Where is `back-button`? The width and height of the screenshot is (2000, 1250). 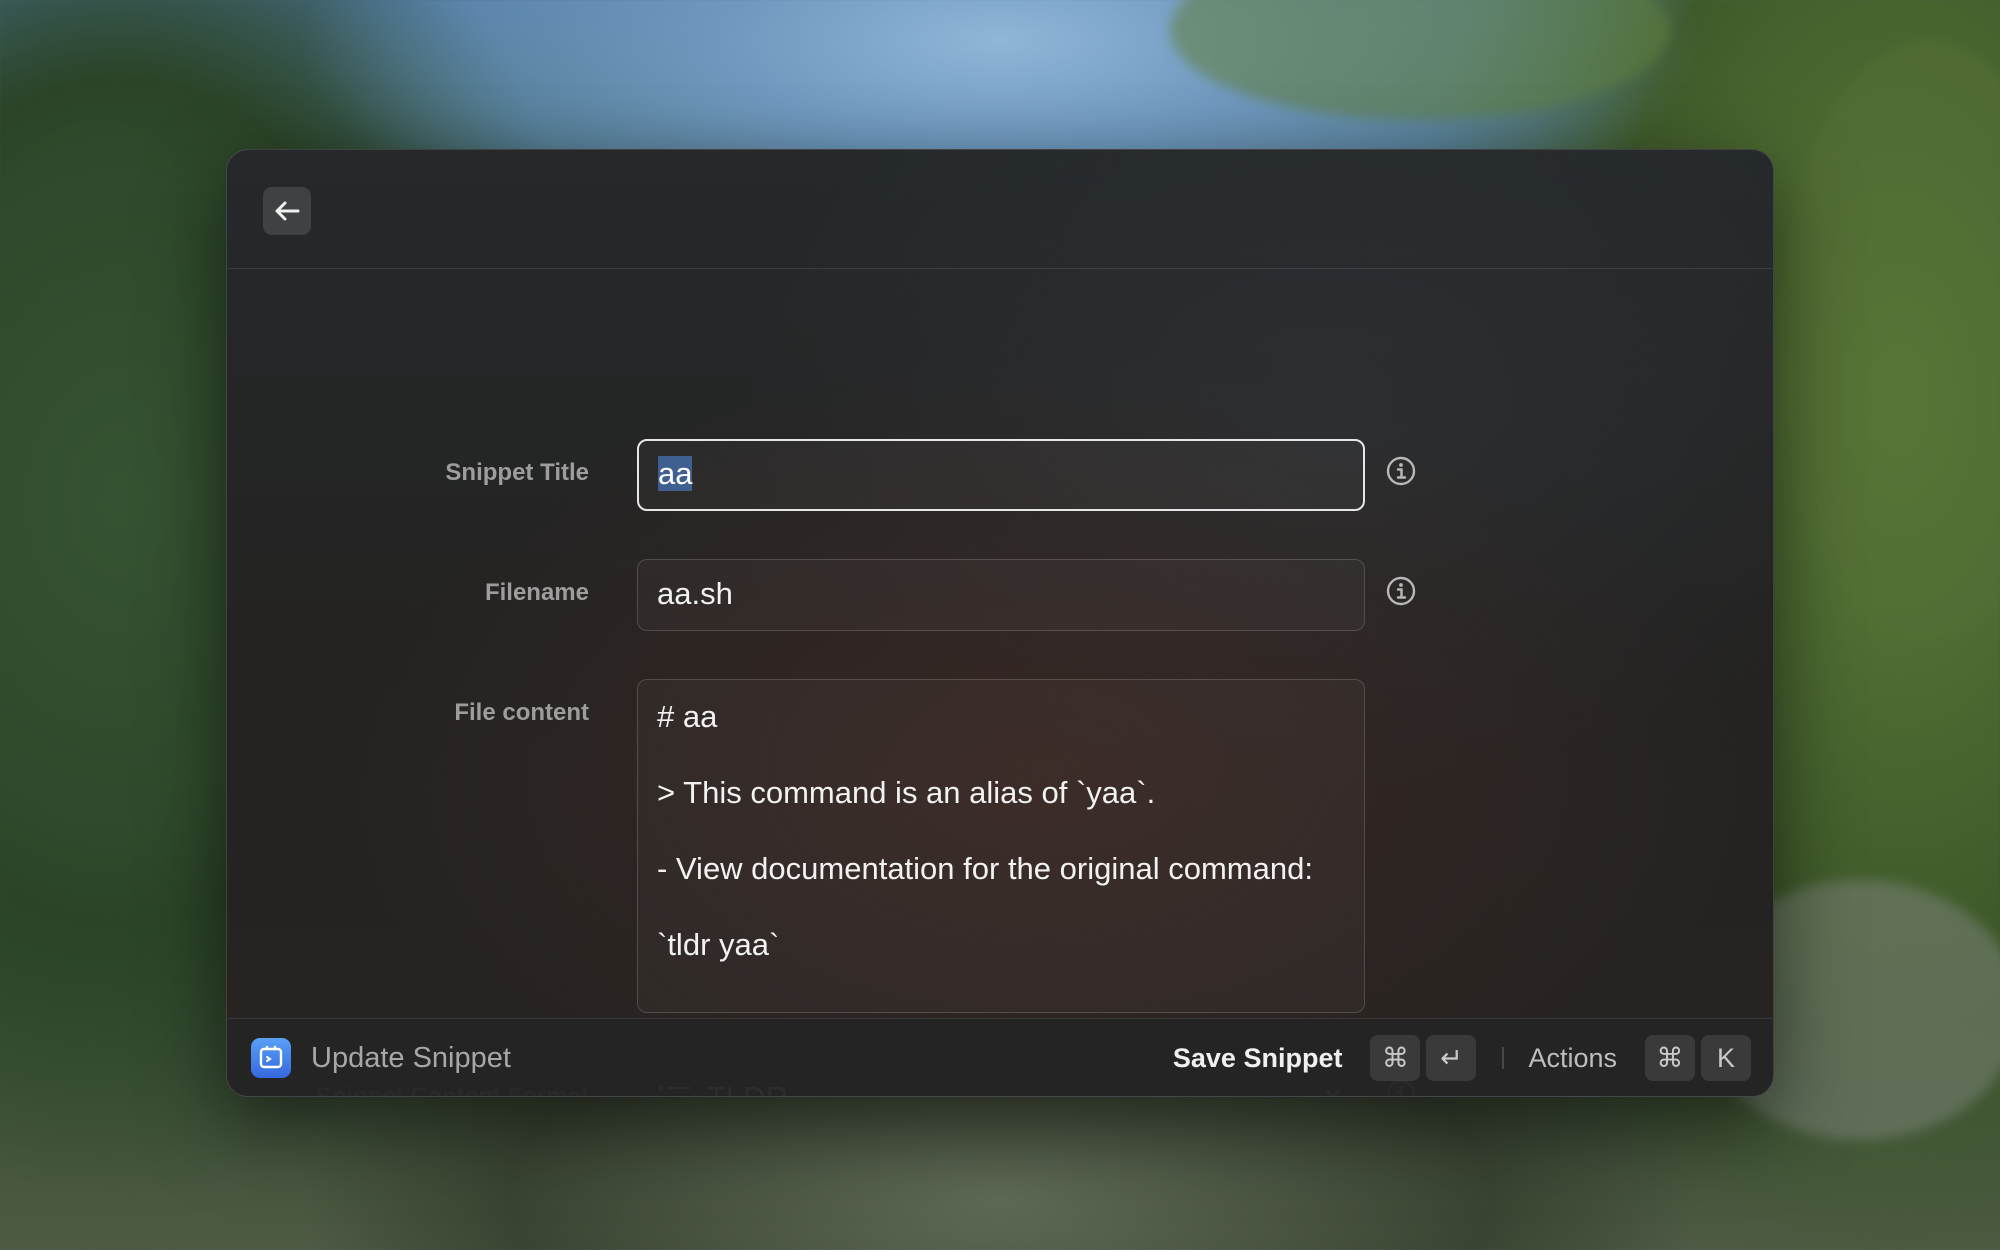
back-button is located at coordinates (287, 211).